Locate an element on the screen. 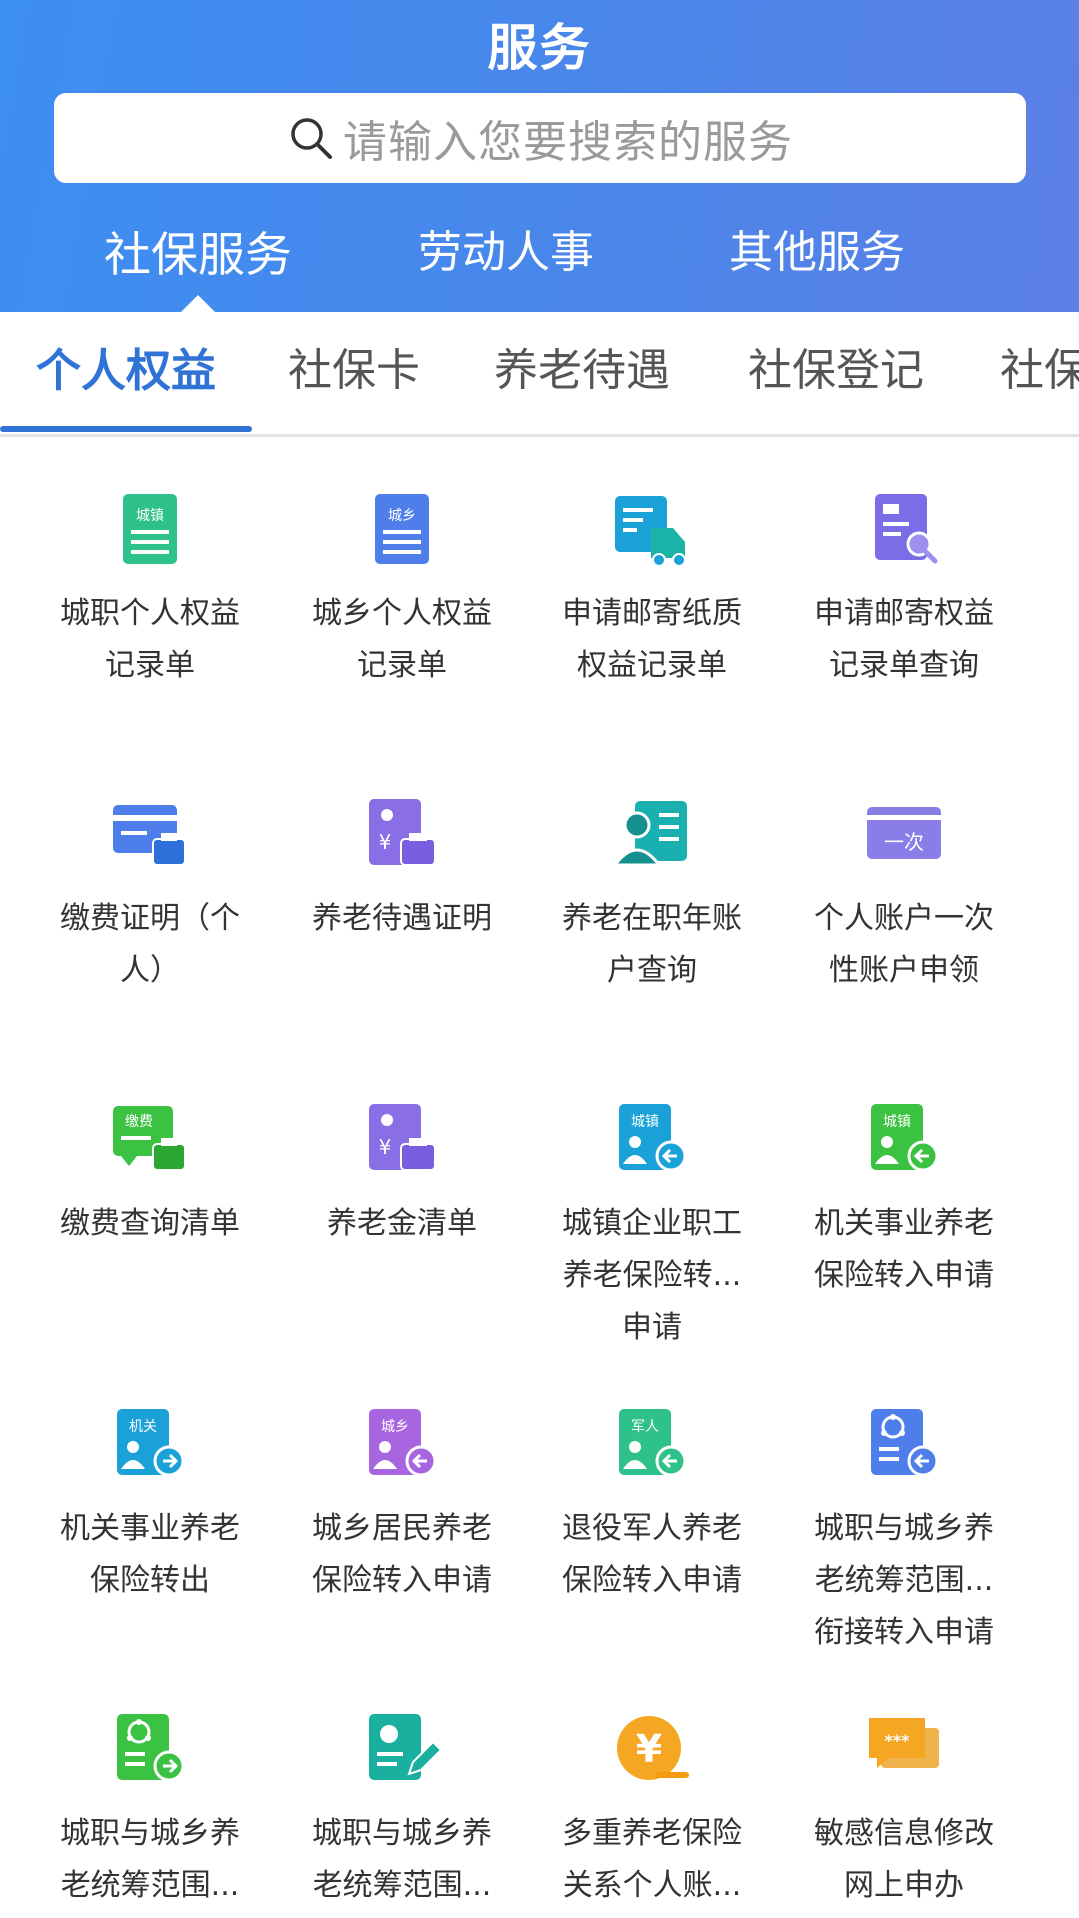 This screenshot has width=1079, height=1918. pension-certificate-icon: ¥ is located at coordinates (402, 832).